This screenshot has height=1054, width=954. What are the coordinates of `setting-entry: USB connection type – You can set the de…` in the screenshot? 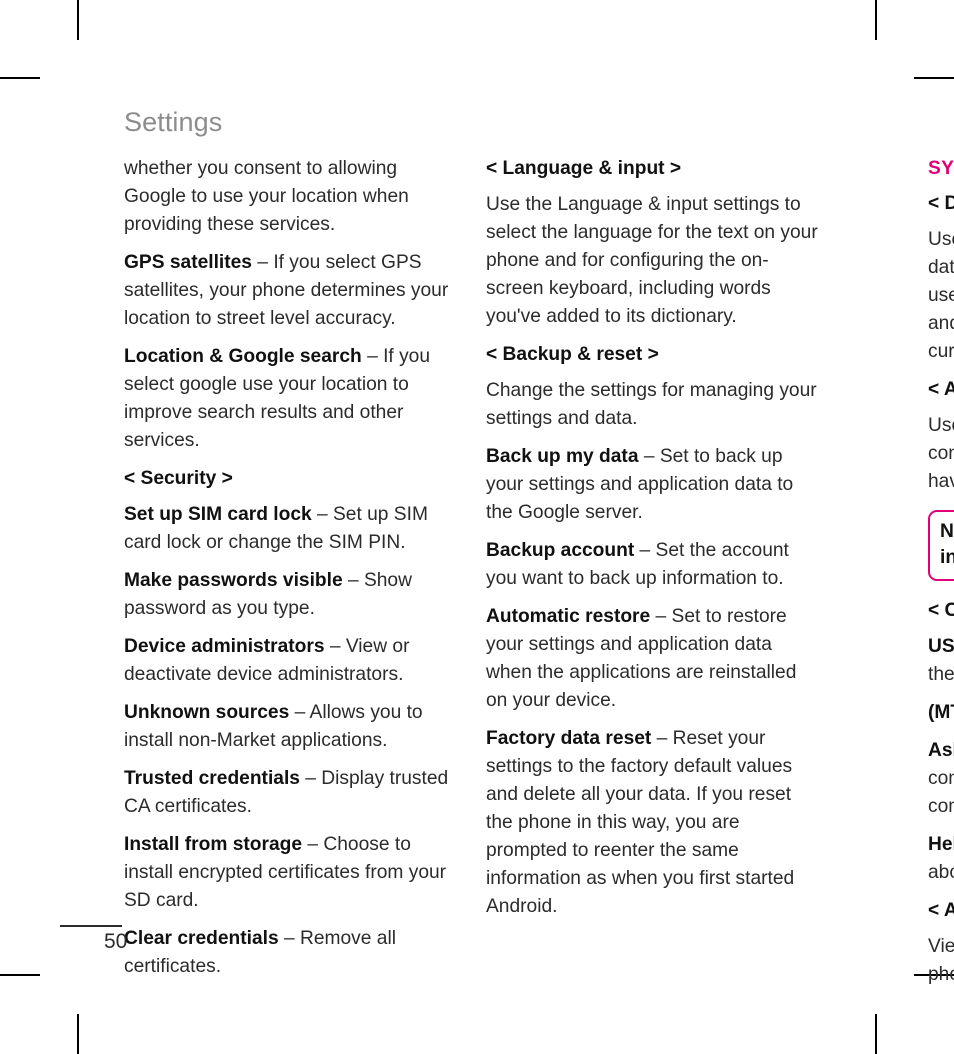 It's located at (941, 661).